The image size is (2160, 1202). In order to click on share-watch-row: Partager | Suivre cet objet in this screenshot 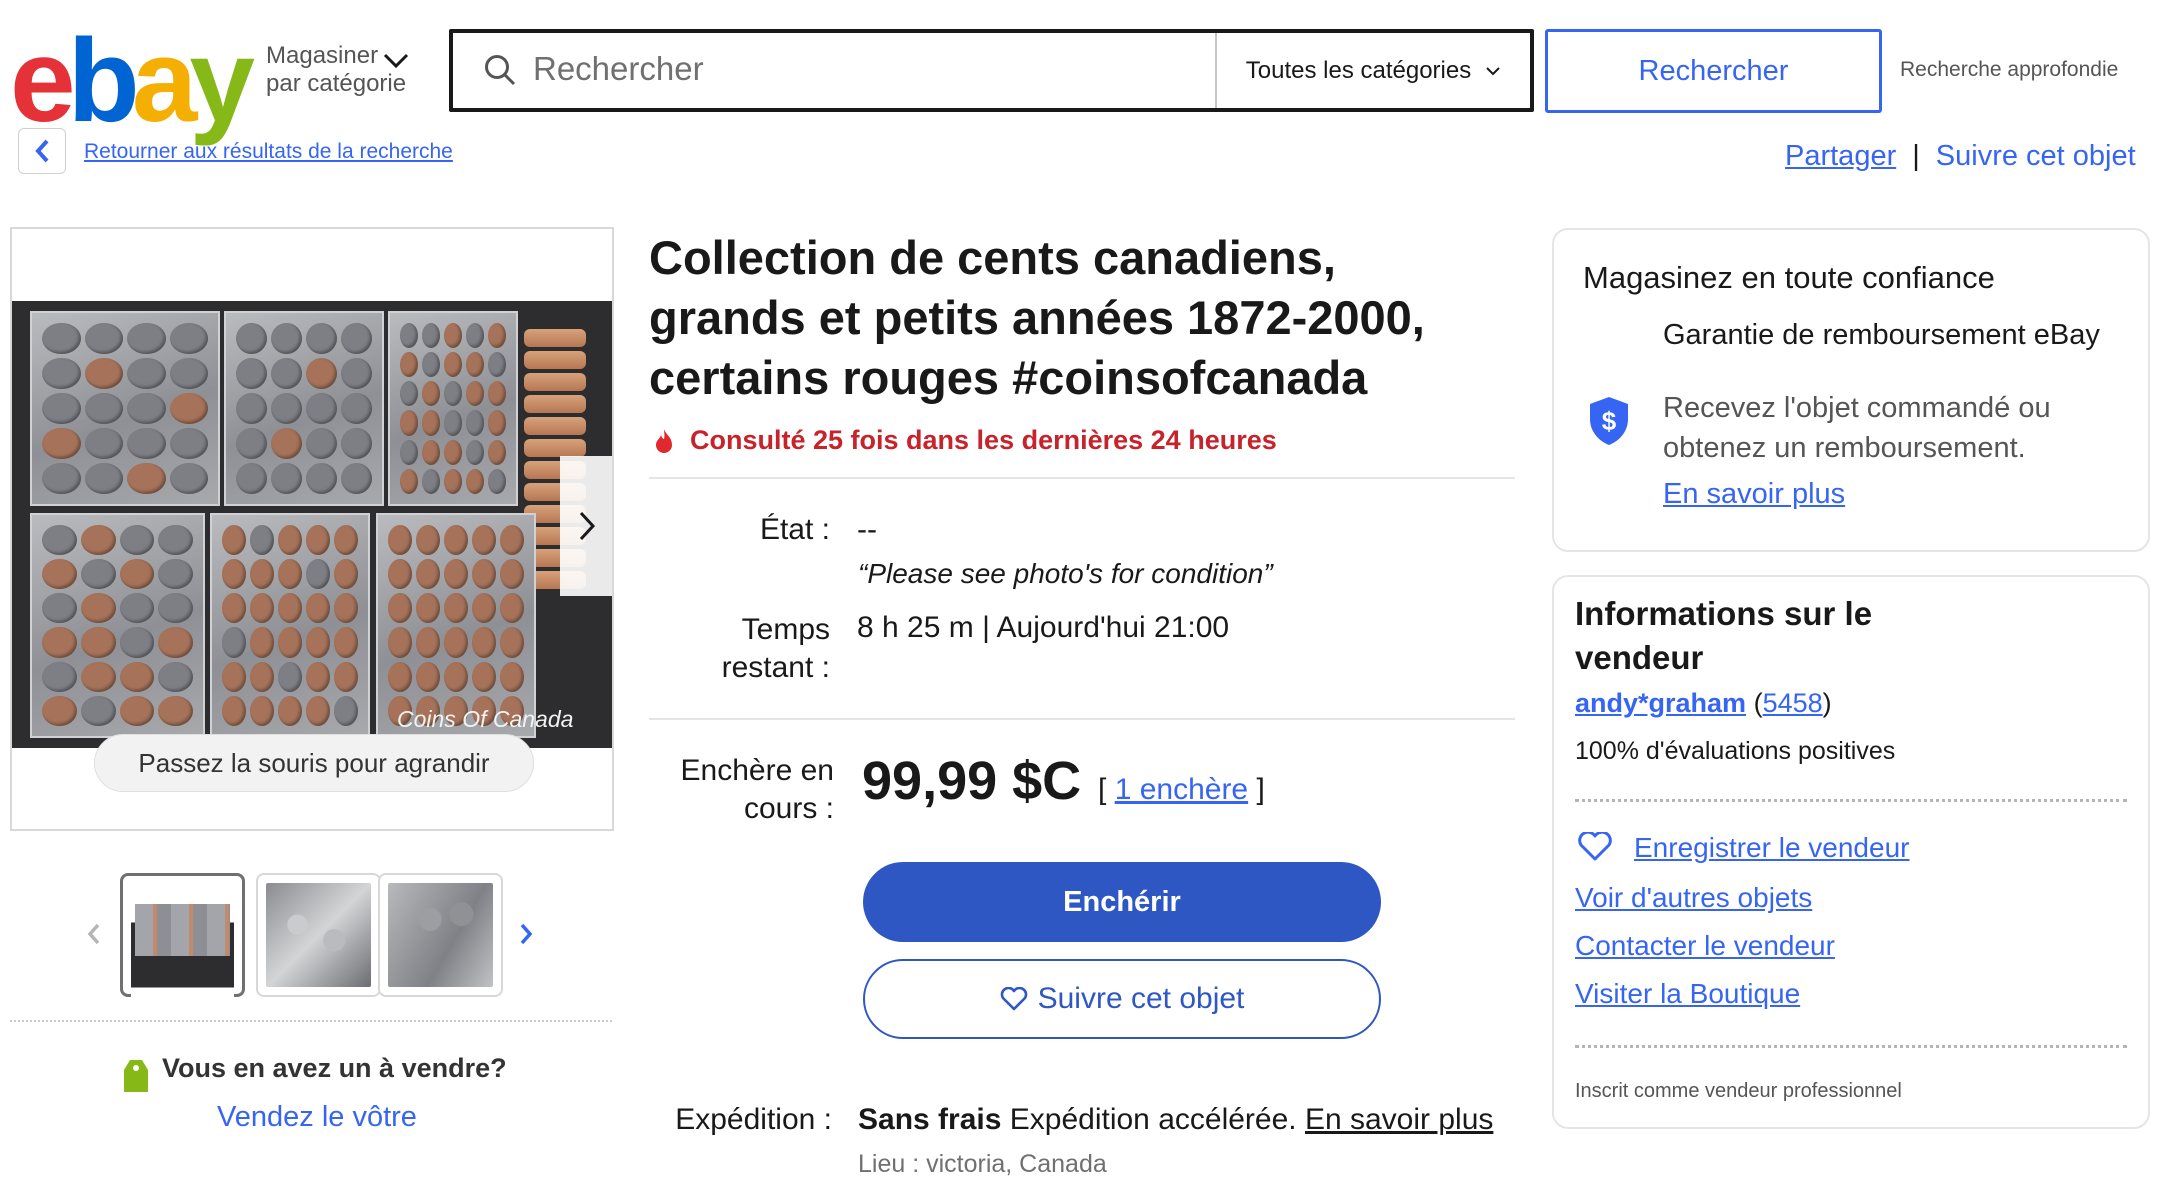, I will do `click(1960, 156)`.